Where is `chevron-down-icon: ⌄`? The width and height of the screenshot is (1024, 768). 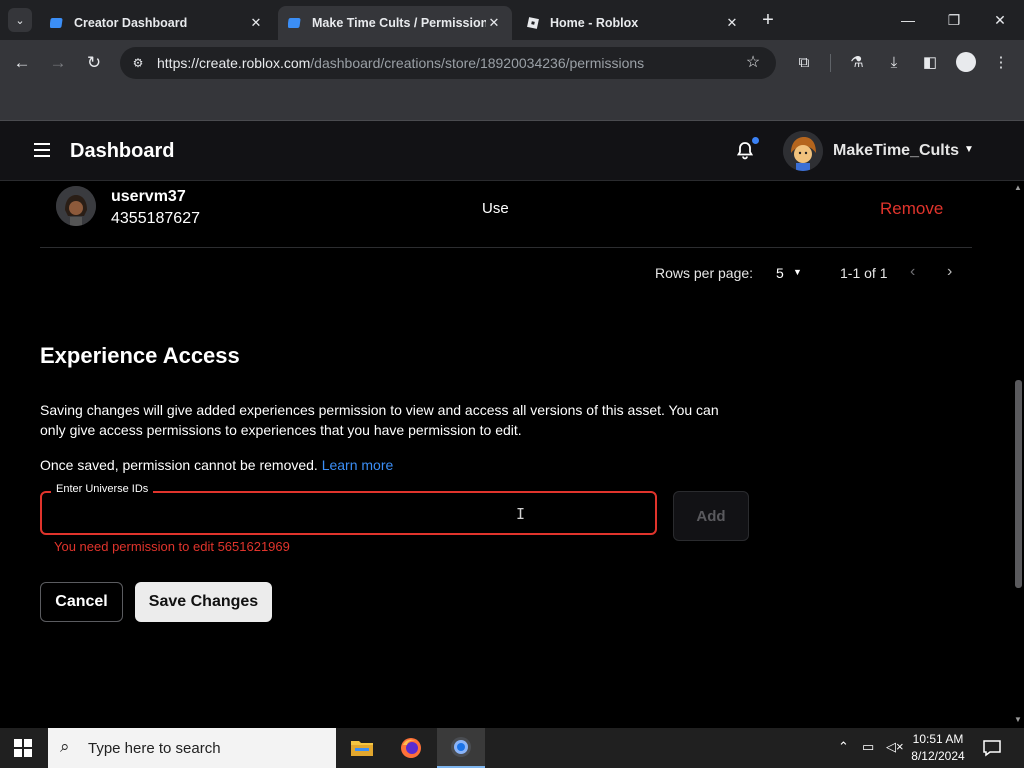 chevron-down-icon: ⌄ is located at coordinates (20, 20).